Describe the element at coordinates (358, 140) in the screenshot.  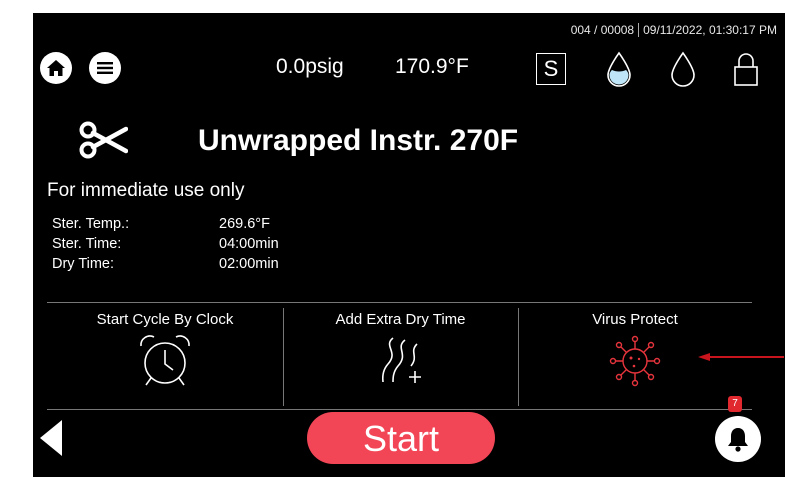
I see `cycle-title: Unwrapped Instr. 270F` at that location.